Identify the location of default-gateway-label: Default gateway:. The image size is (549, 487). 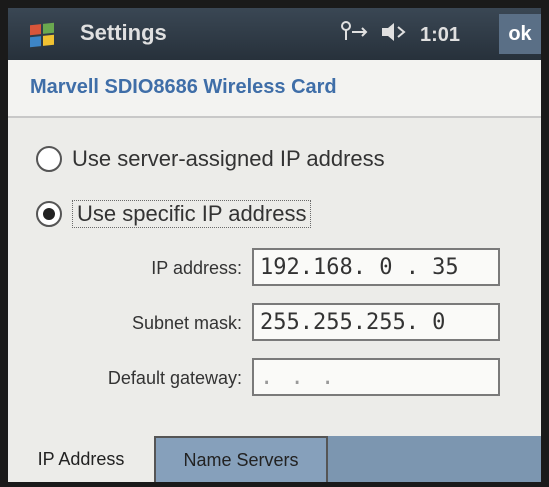
(174, 378).